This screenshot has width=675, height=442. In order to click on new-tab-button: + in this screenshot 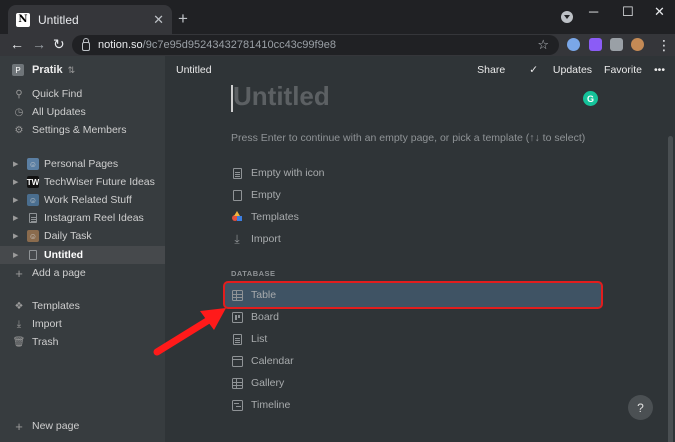, I will do `click(183, 19)`.